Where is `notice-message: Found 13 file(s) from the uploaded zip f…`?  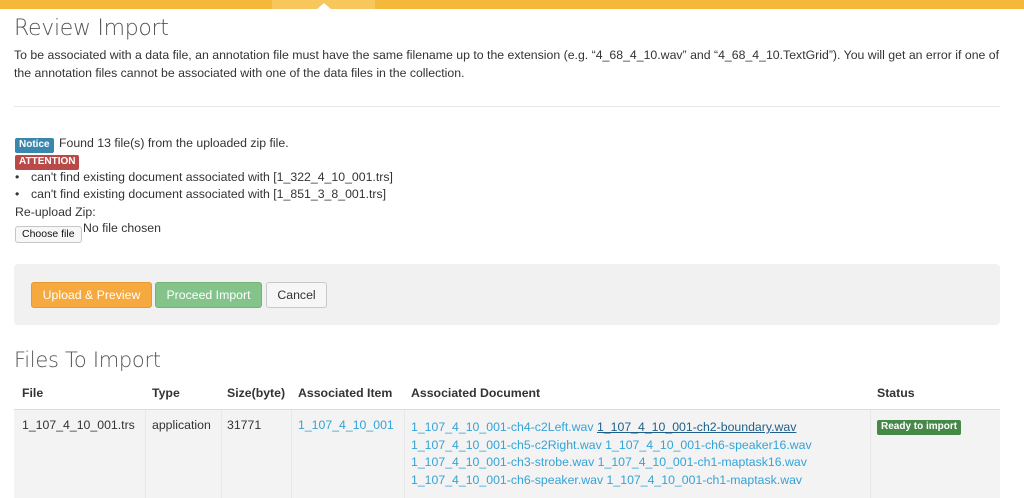 notice-message: Found 13 file(s) from the uploaded zip f… is located at coordinates (173, 143).